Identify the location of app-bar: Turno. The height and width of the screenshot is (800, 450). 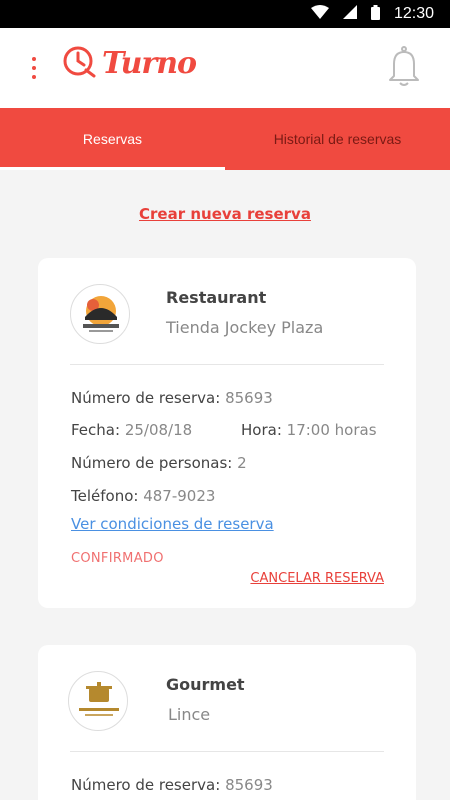
(225, 68).